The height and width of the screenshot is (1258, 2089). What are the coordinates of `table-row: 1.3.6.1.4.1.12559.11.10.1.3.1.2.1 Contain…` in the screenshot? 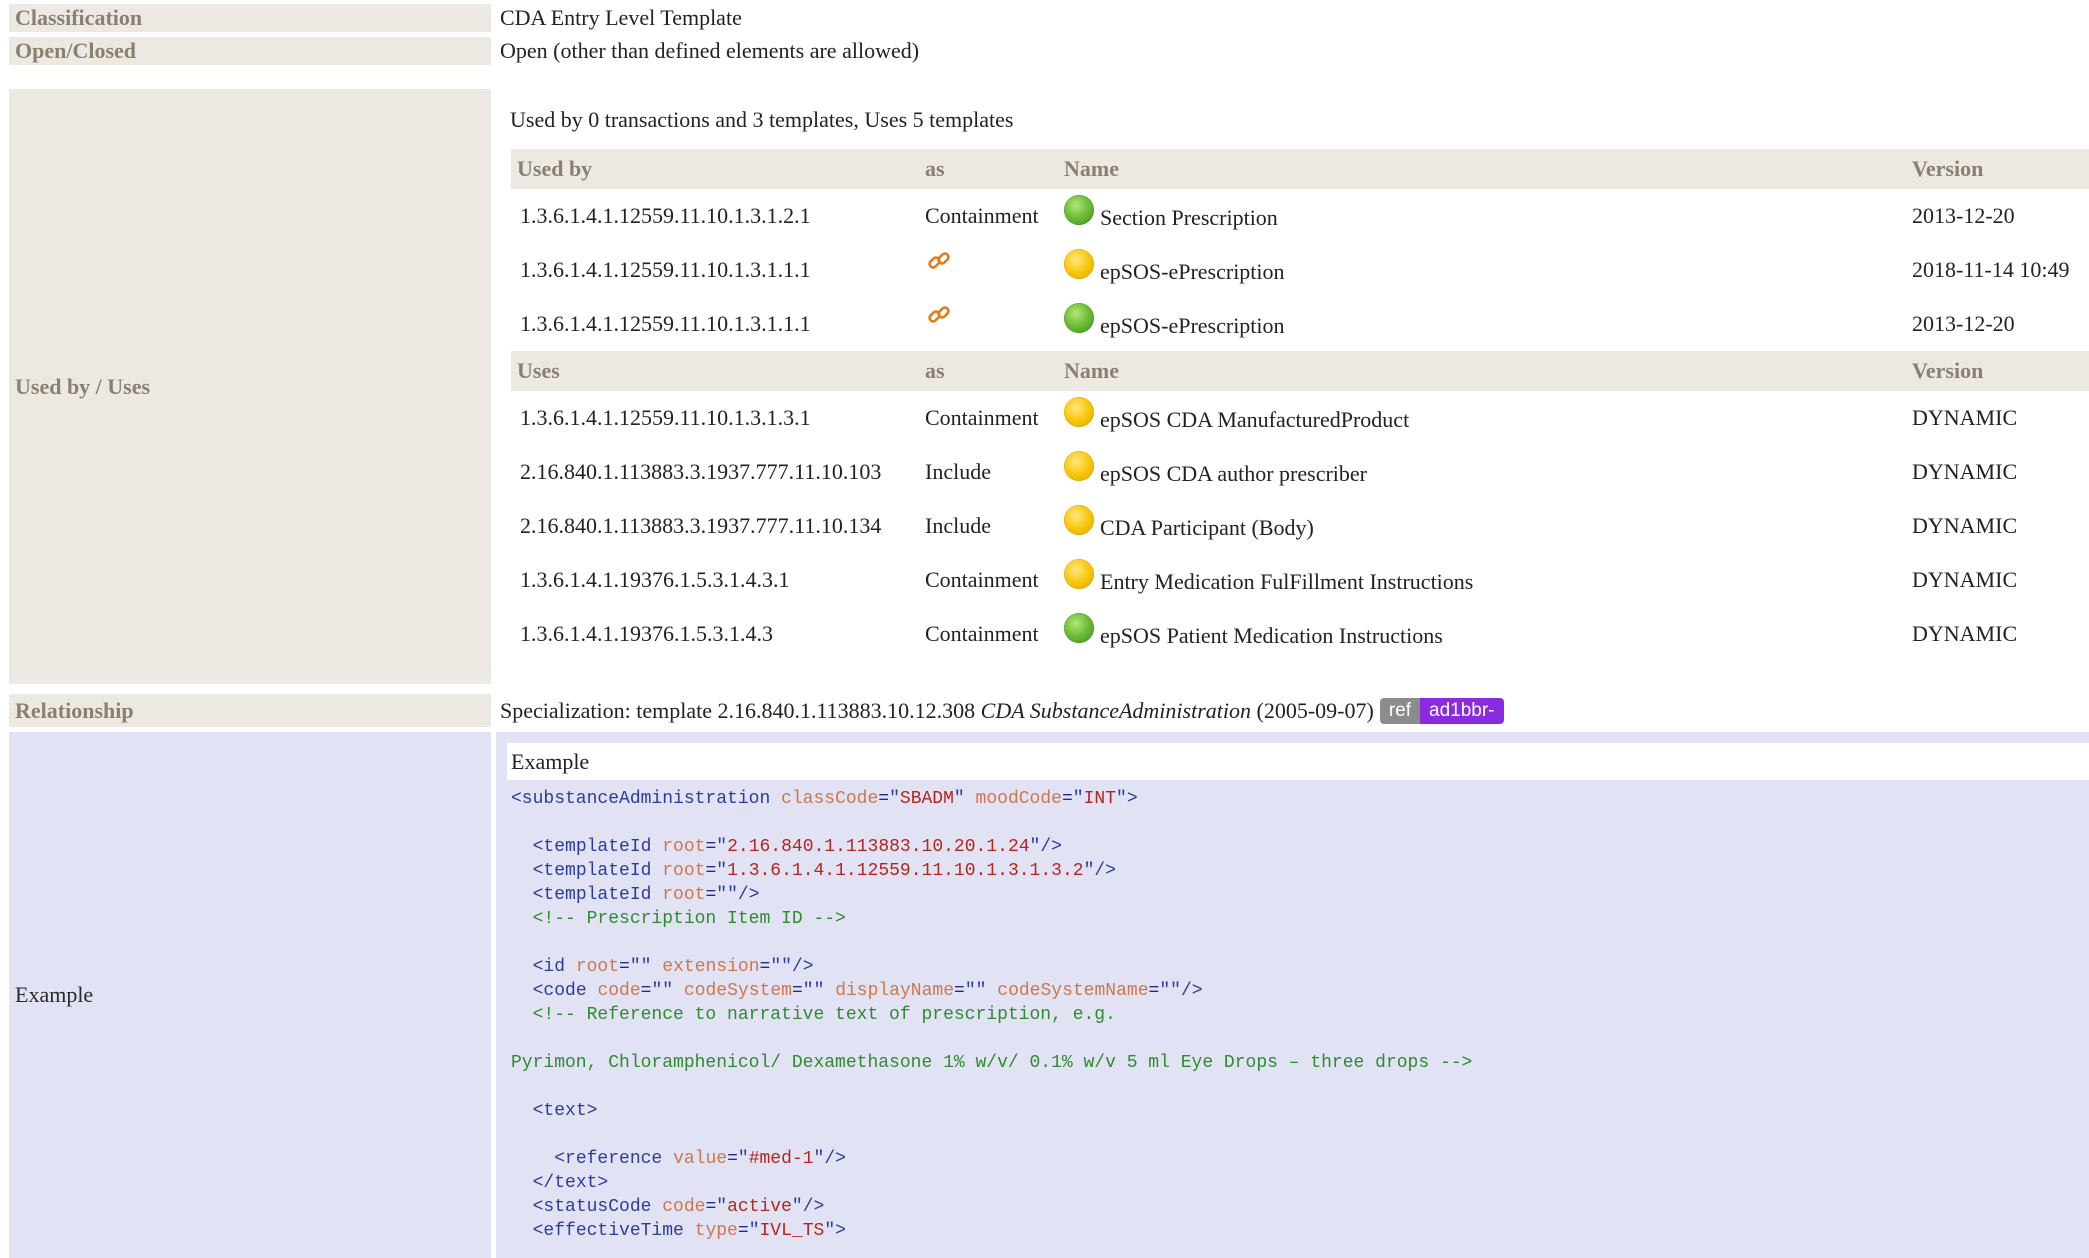 It's located at (1300, 216).